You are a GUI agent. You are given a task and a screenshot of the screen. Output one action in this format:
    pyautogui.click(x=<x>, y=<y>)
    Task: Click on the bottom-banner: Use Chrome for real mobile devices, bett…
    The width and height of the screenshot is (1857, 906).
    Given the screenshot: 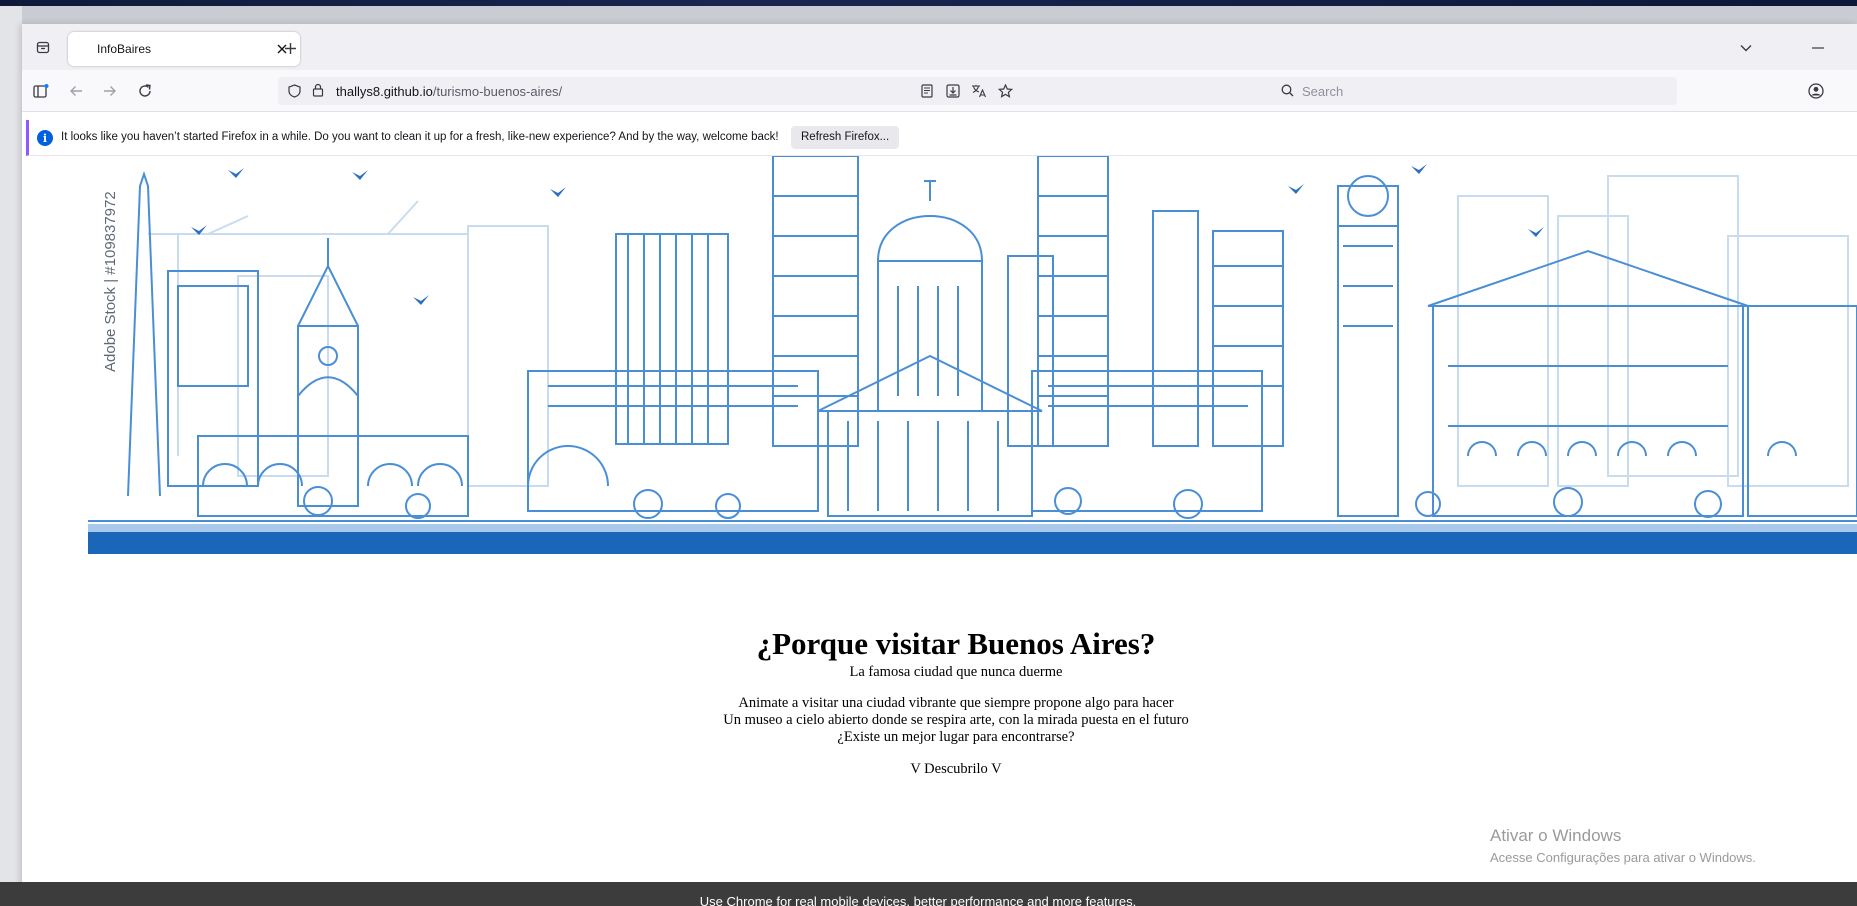 What is the action you would take?
    pyautogui.click(x=928, y=894)
    